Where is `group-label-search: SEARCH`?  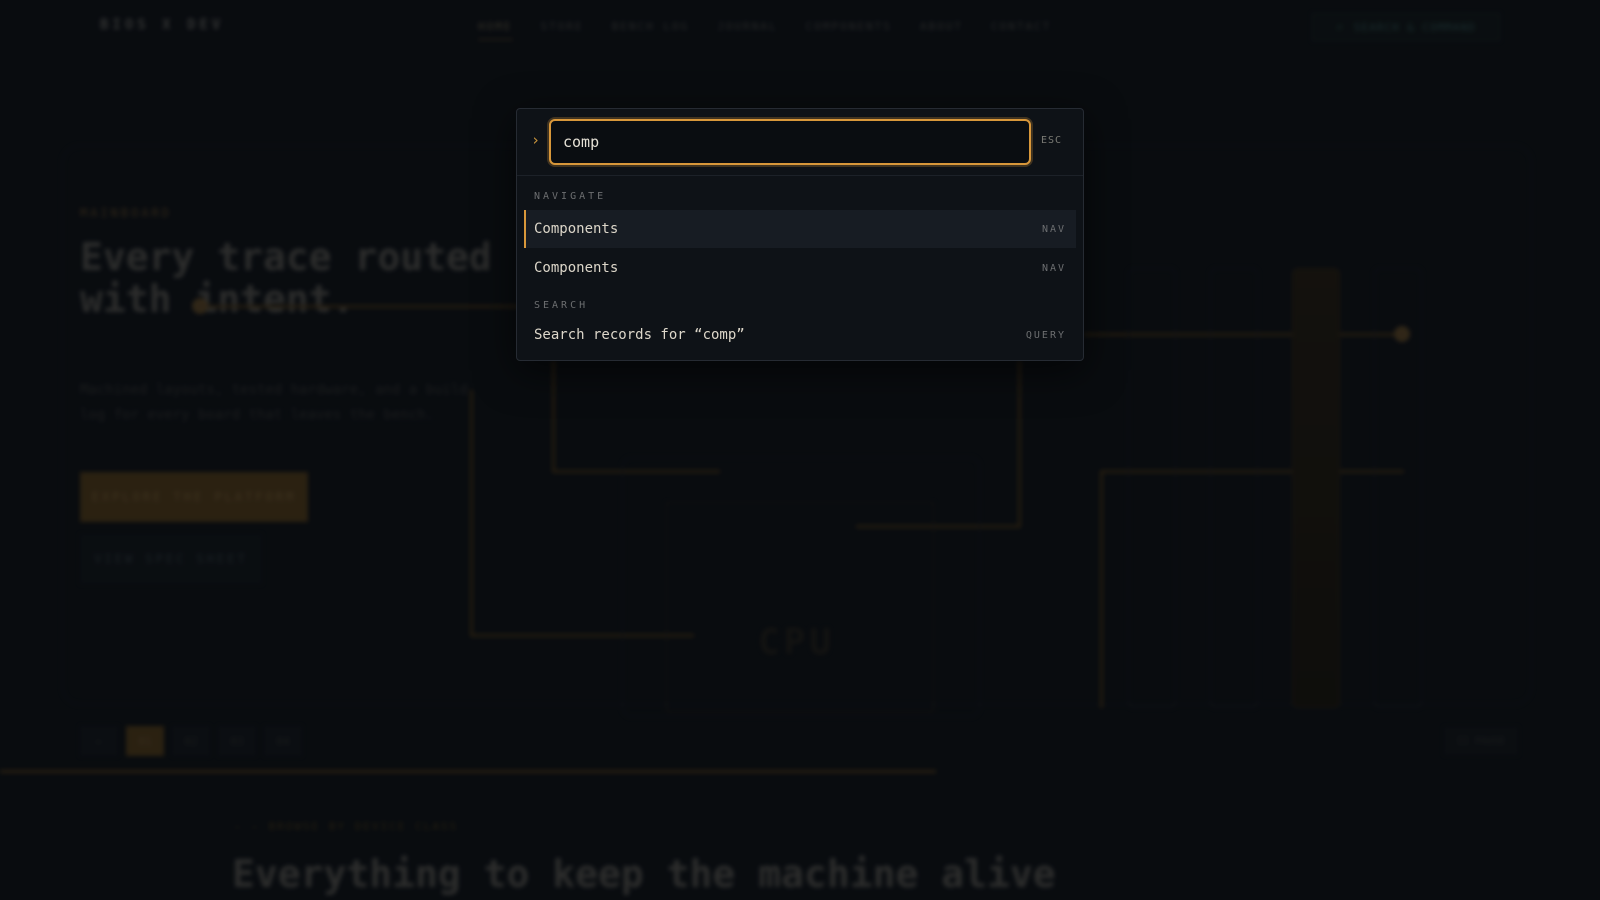 group-label-search: SEARCH is located at coordinates (561, 305).